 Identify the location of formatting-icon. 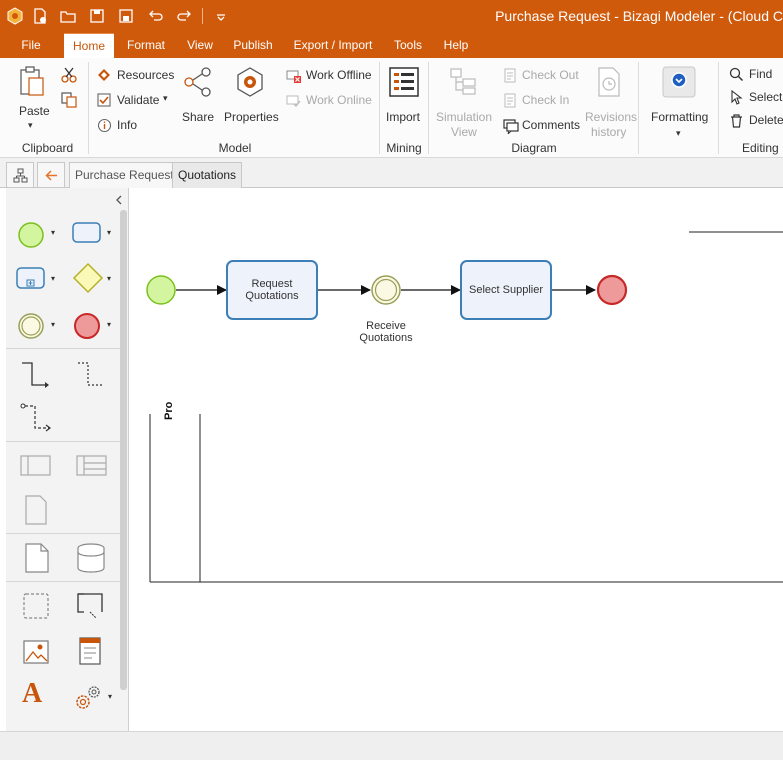
(679, 82).